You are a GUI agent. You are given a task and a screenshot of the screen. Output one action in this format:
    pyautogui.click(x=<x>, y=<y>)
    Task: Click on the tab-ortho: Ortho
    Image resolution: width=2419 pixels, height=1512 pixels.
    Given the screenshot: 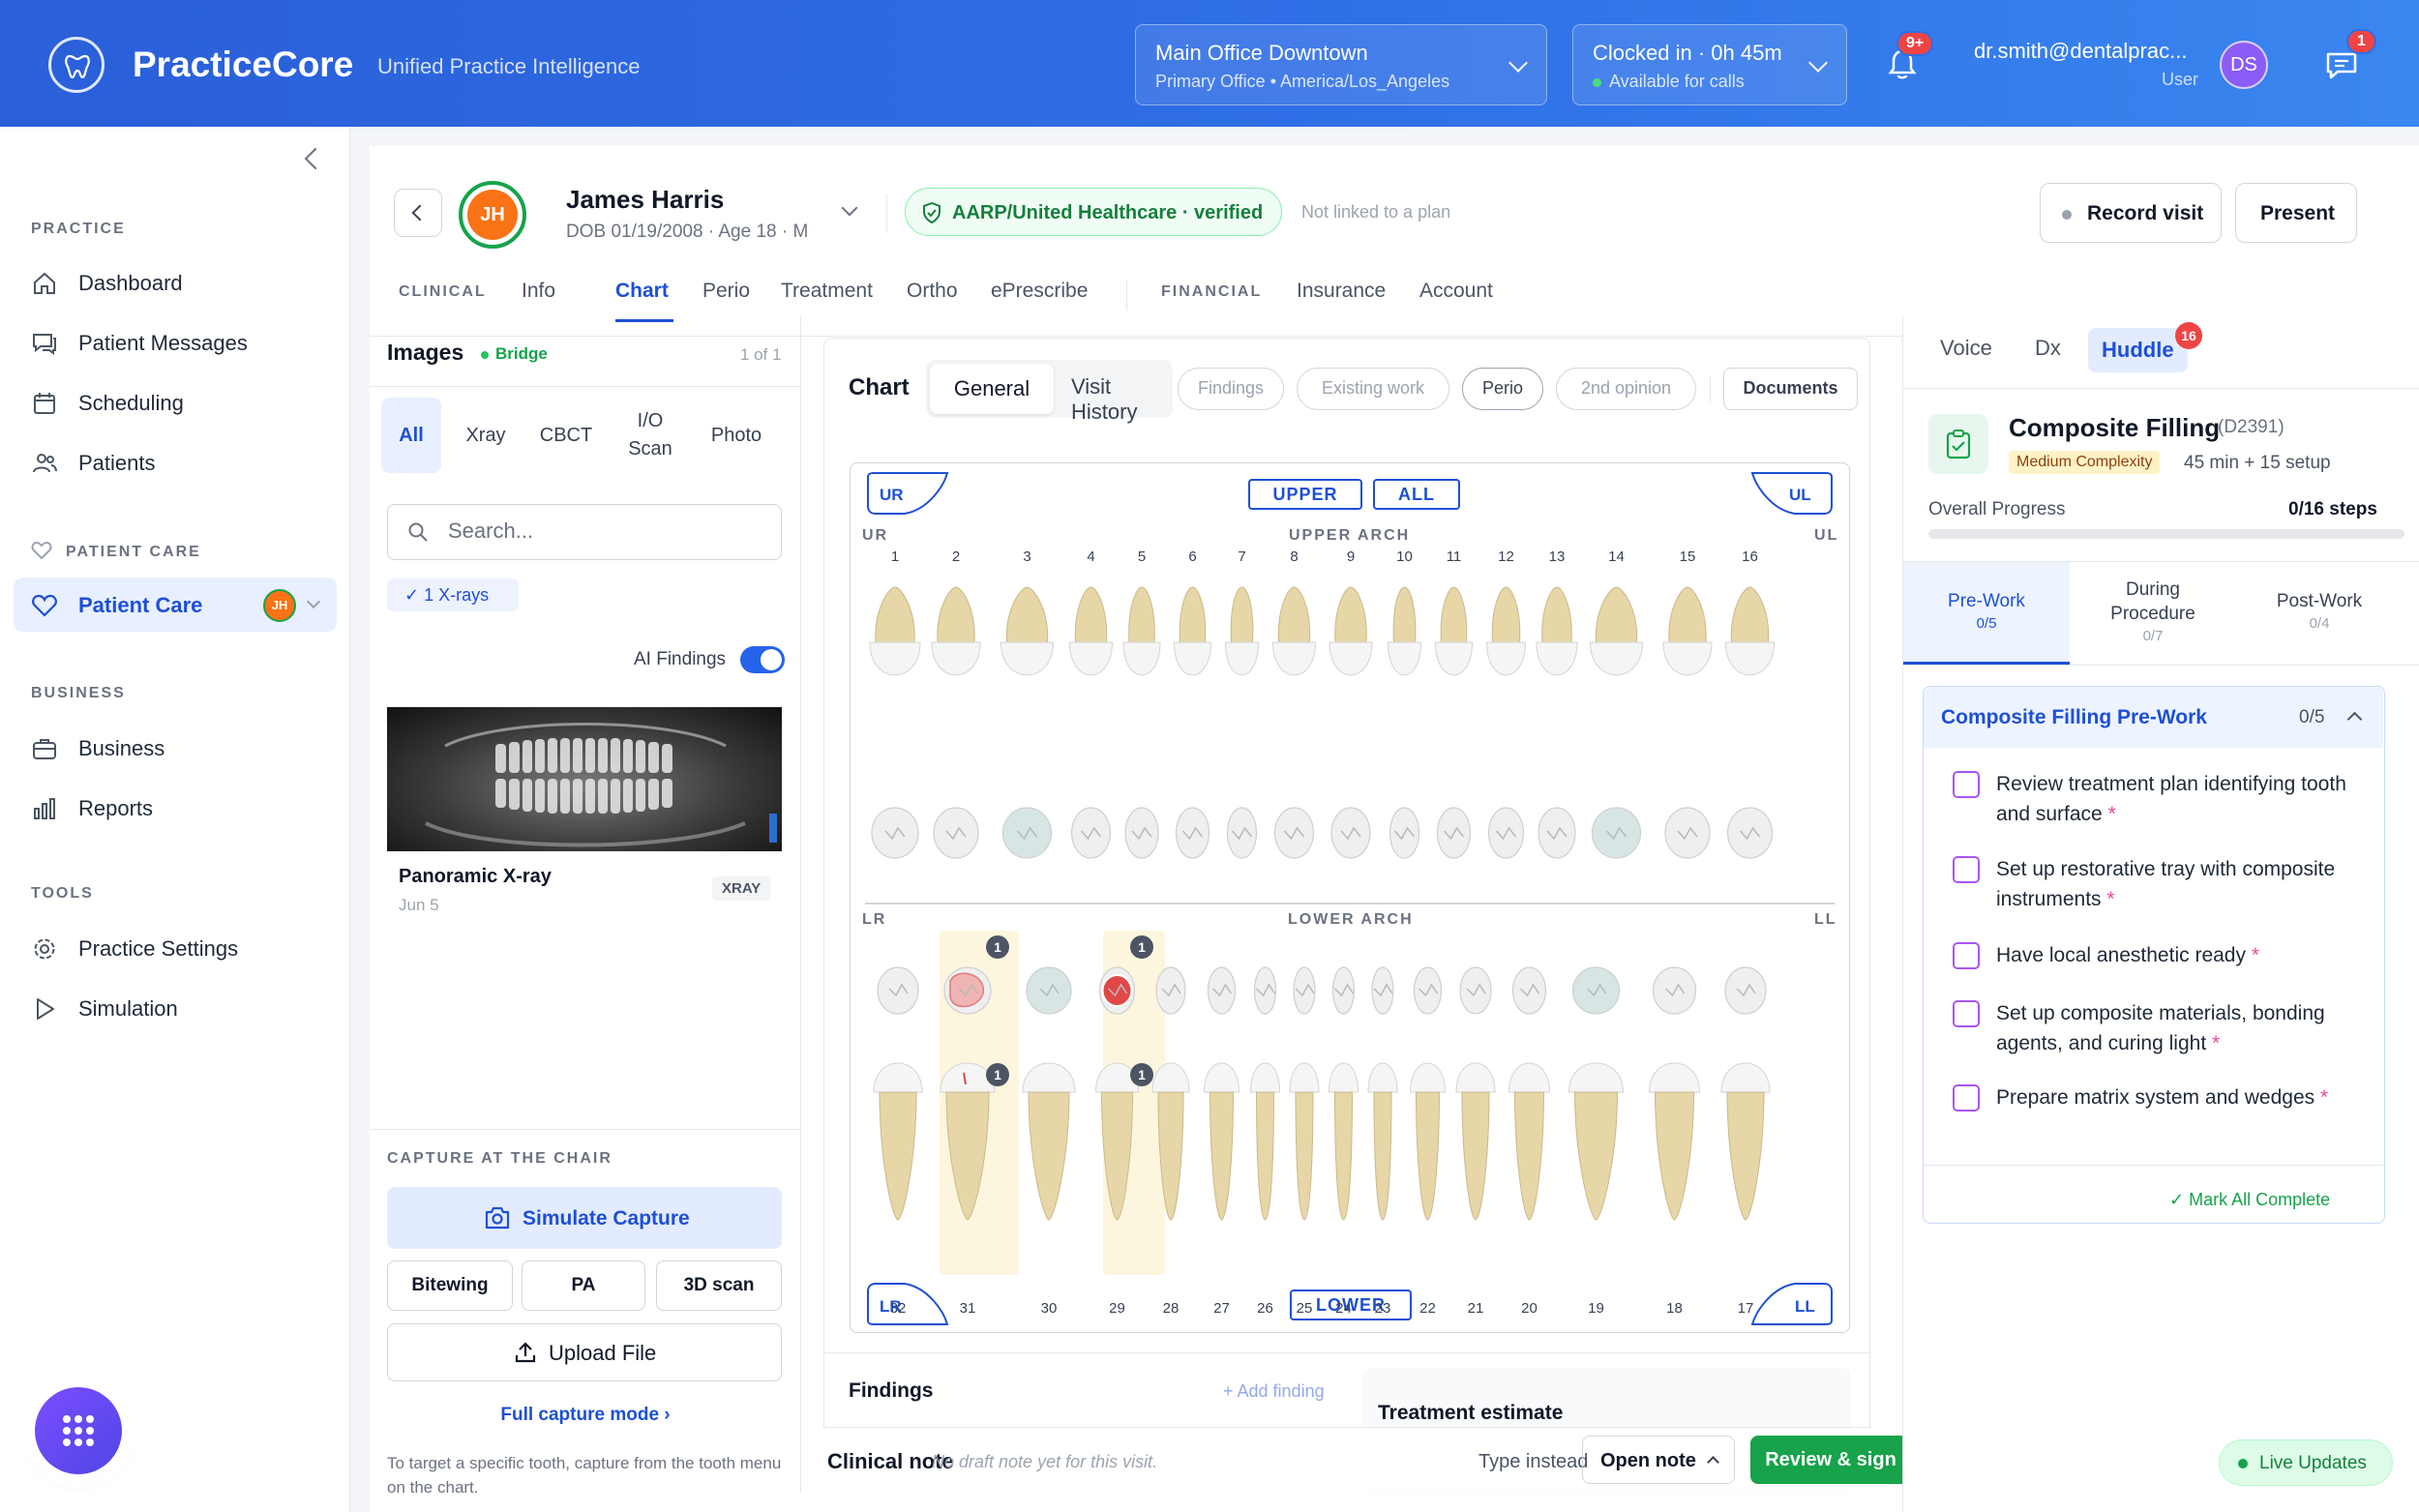 What is the action you would take?
    pyautogui.click(x=933, y=292)
    